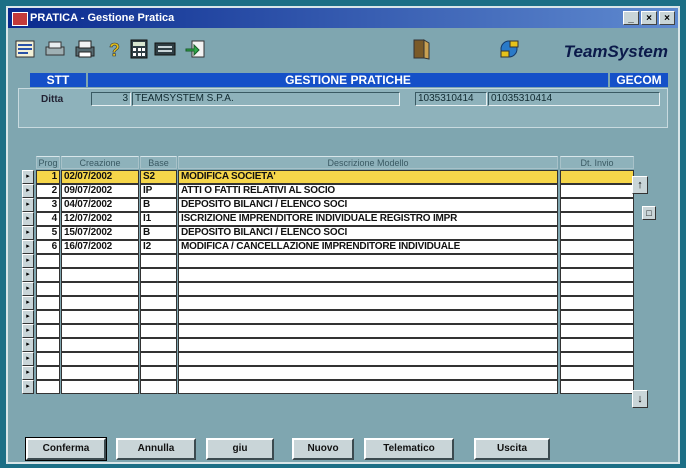 The height and width of the screenshot is (468, 686). I want to click on col-dtinvio-header: Dt. Invio, so click(597, 162).